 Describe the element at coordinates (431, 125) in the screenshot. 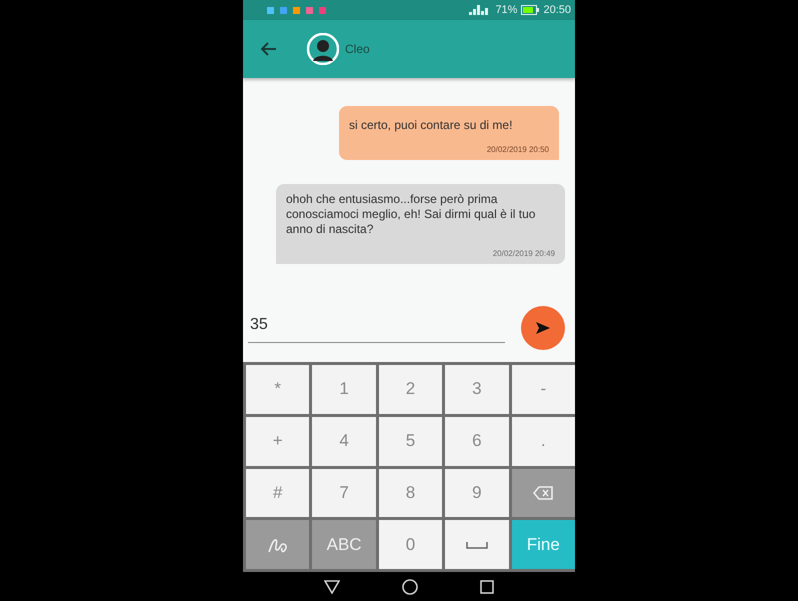

I see `message-text: si certo, puoi contare su di me!` at that location.